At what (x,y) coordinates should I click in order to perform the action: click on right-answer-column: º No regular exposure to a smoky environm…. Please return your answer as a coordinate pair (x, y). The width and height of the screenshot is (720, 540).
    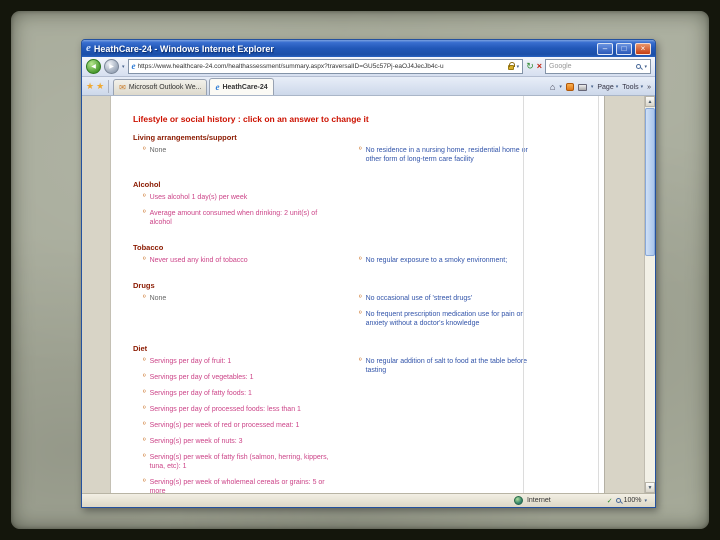
    Looking at the image, I should click on (439, 264).